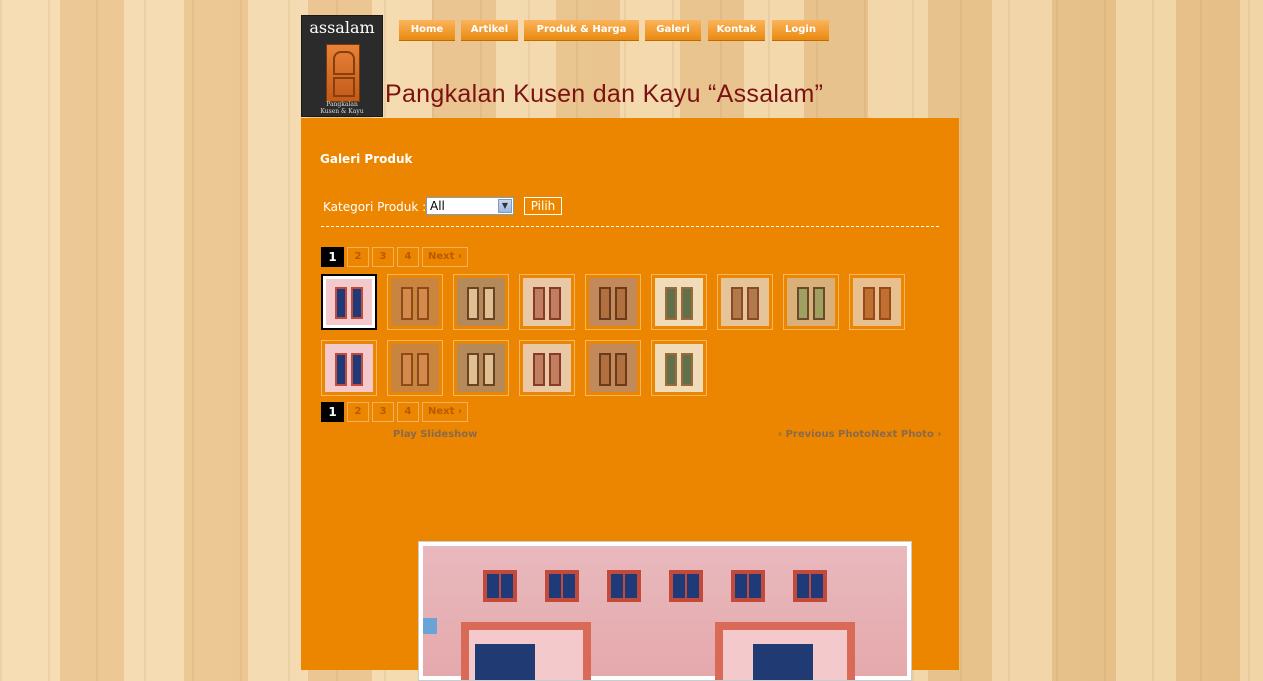  I want to click on nav-artikel: Artikel, so click(489, 30).